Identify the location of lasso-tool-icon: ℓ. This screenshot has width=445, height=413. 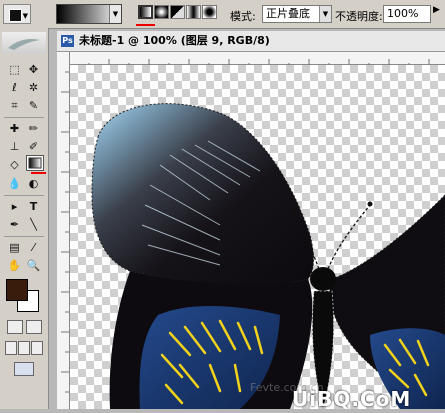
(14, 88).